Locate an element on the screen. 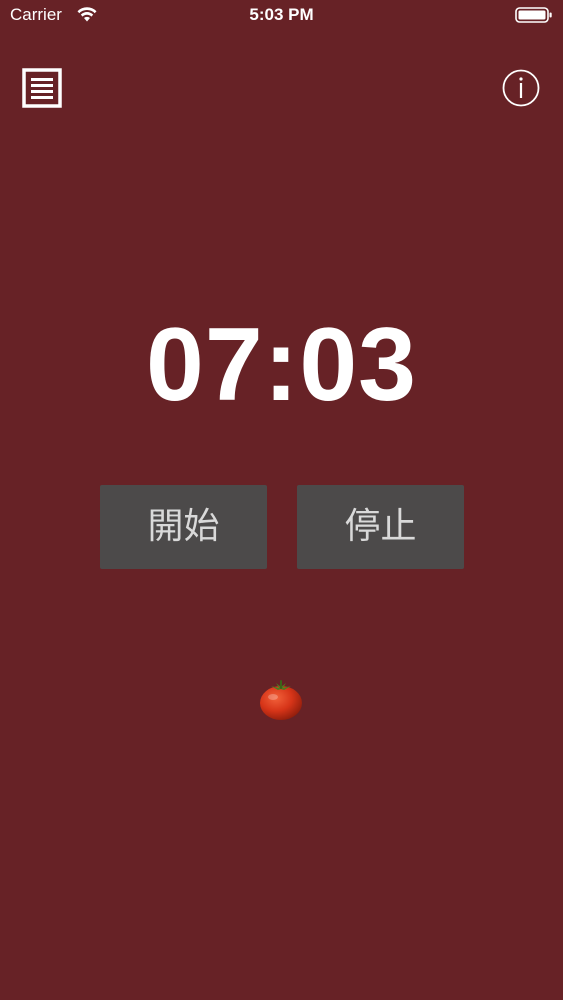  tomato-icon is located at coordinates (281, 700).